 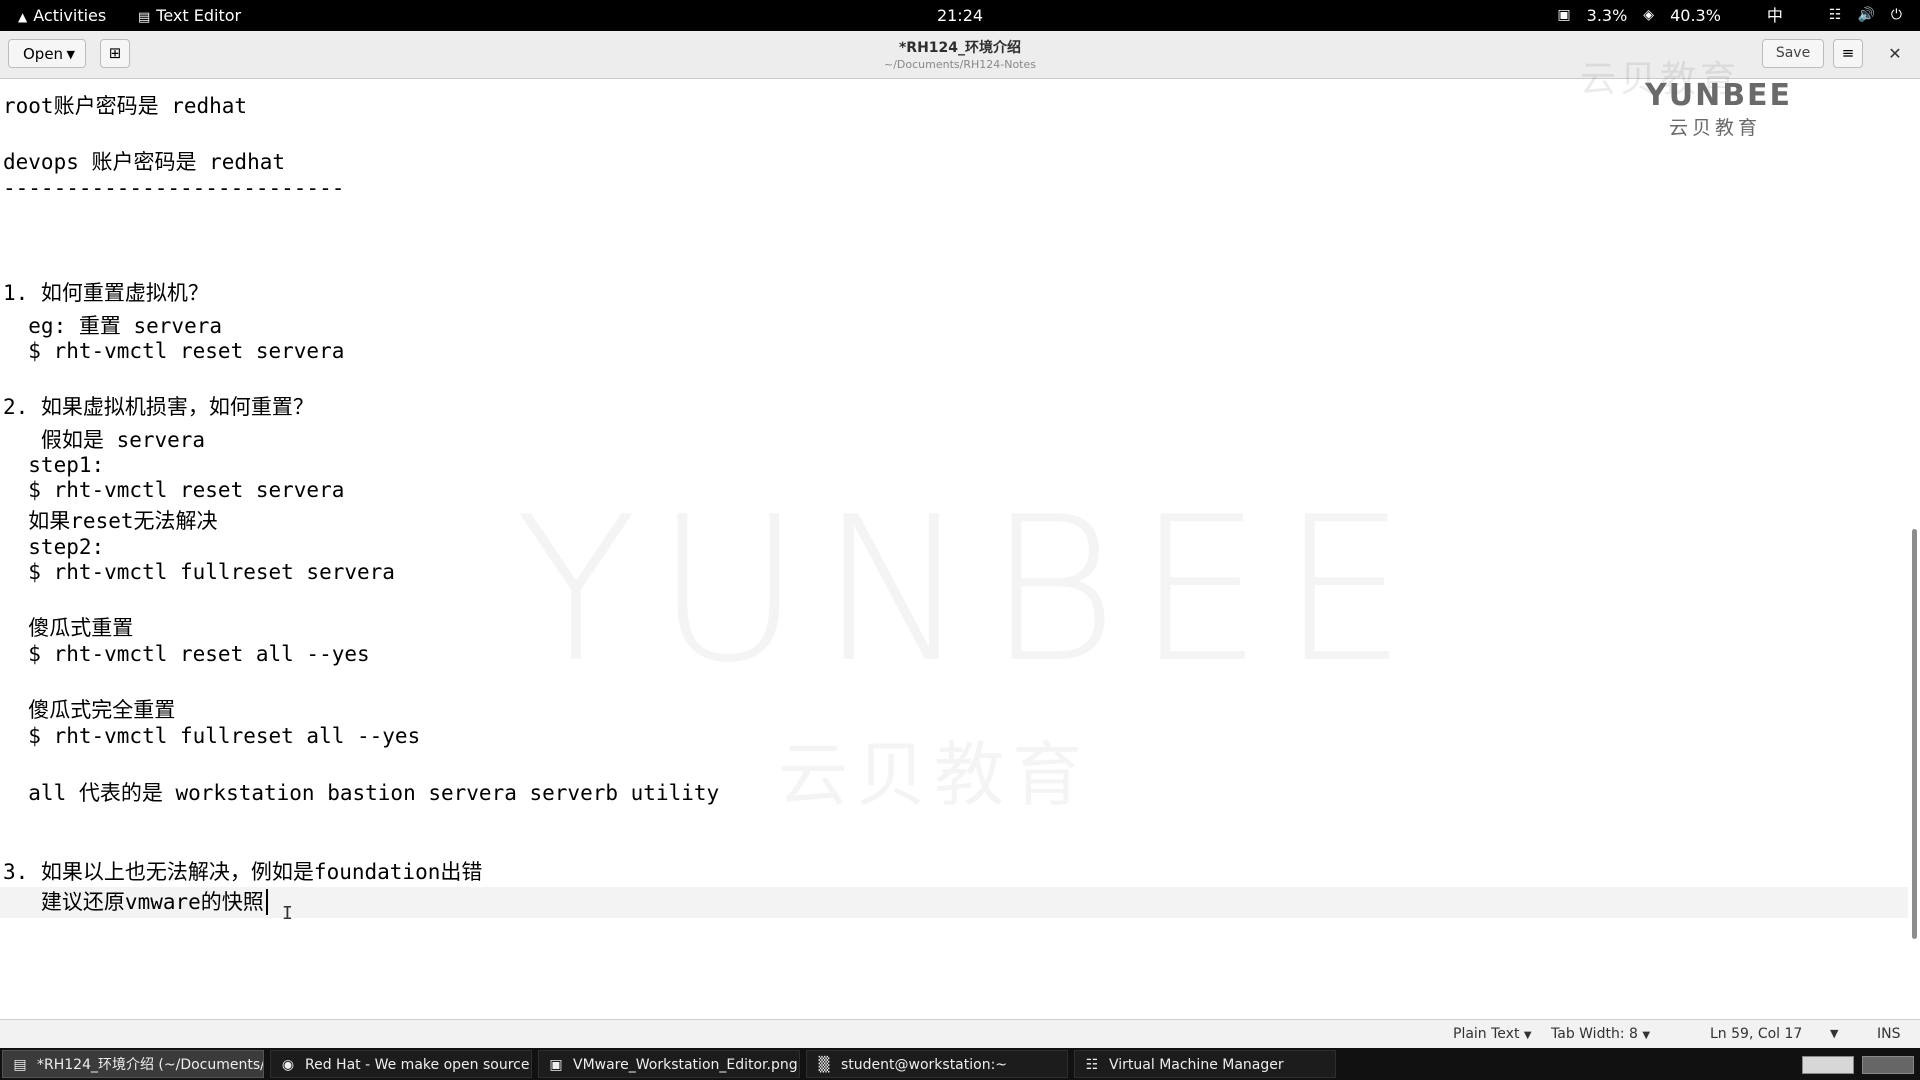 I want to click on task-label: Virtual Machine Manager, so click(x=1196, y=1065).